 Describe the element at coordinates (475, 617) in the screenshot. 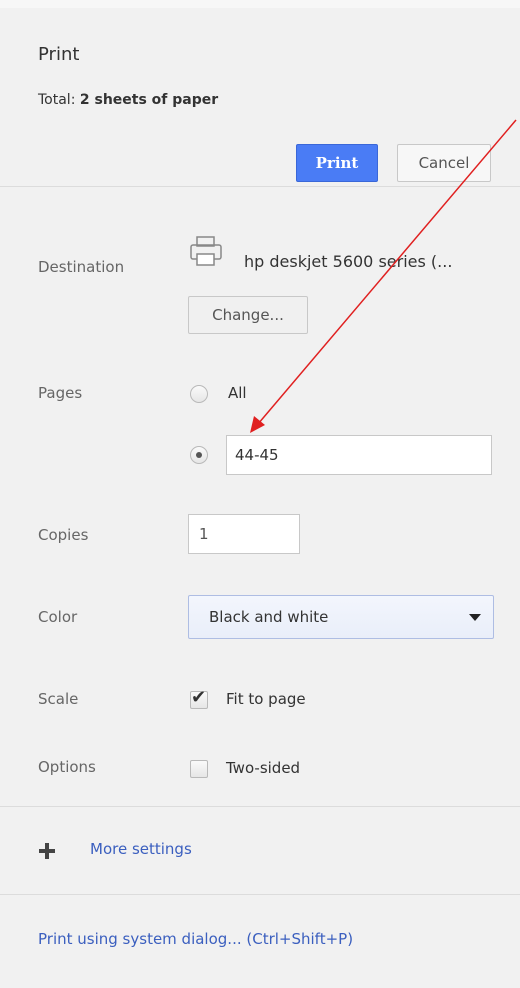

I see `dropdown-arrow-icon` at that location.